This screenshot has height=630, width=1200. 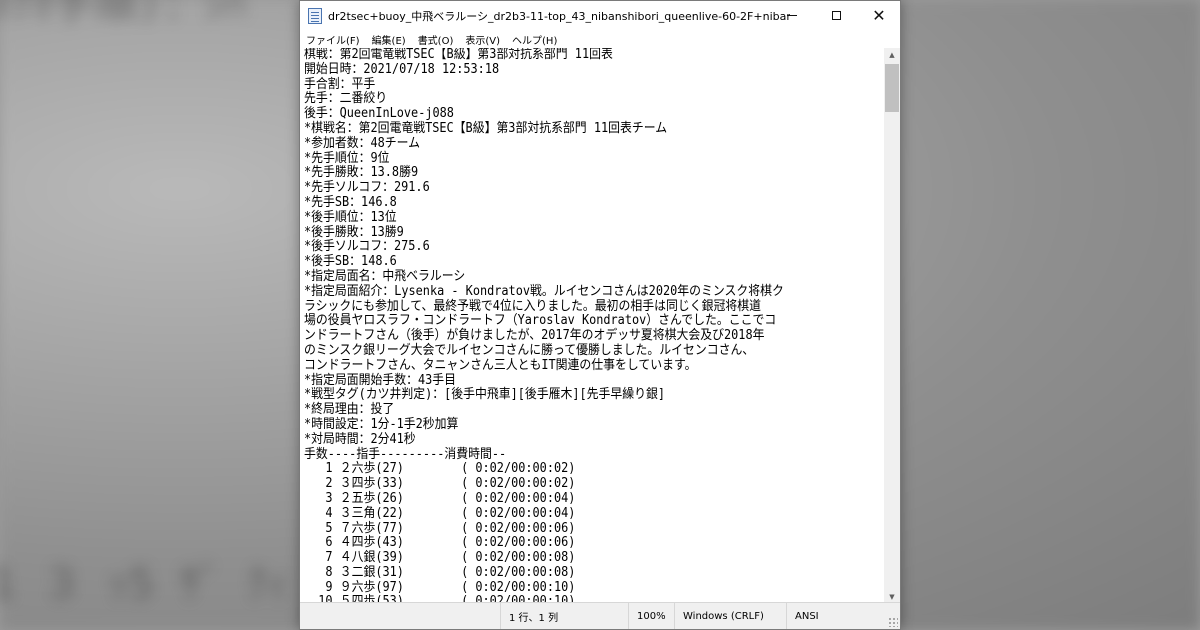 I want to click on text-line: 後手：QueenInLove-j088, so click(x=379, y=114).